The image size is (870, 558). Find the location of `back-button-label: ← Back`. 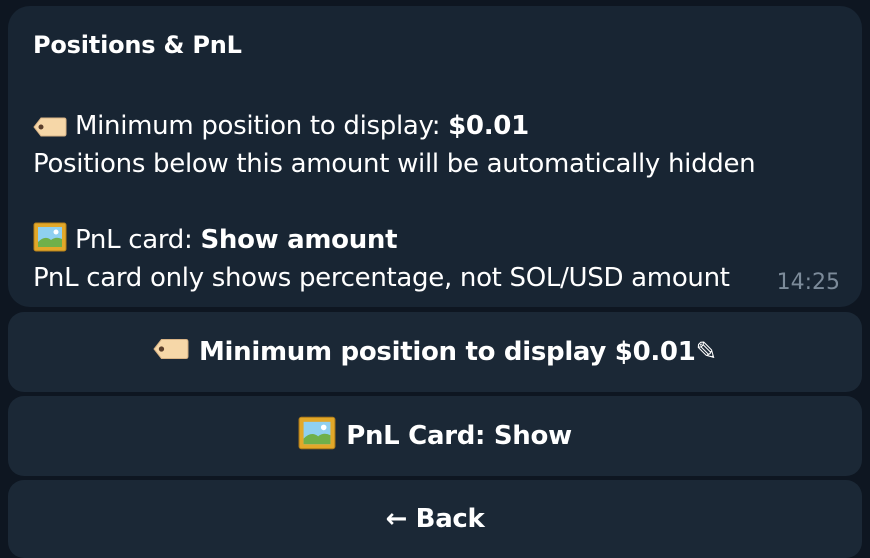

back-button-label: ← Back is located at coordinates (435, 519).